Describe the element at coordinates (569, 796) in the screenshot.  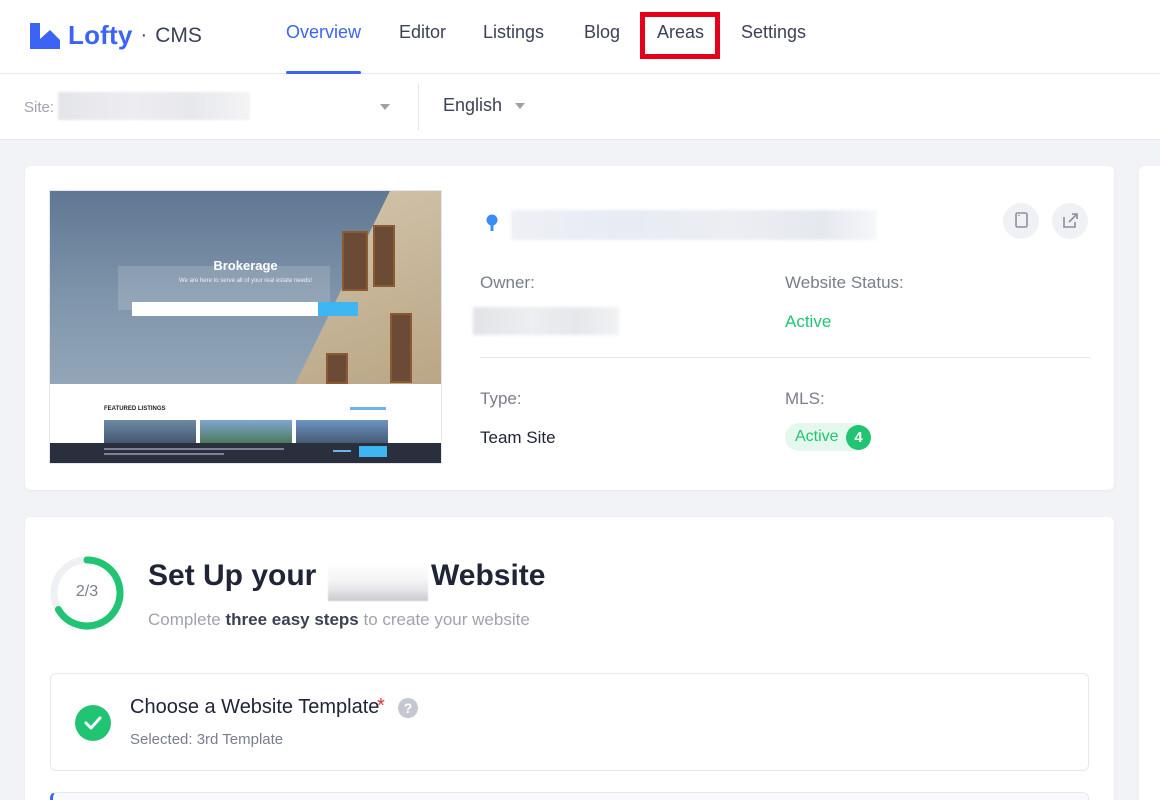
I see `next-step-box` at that location.